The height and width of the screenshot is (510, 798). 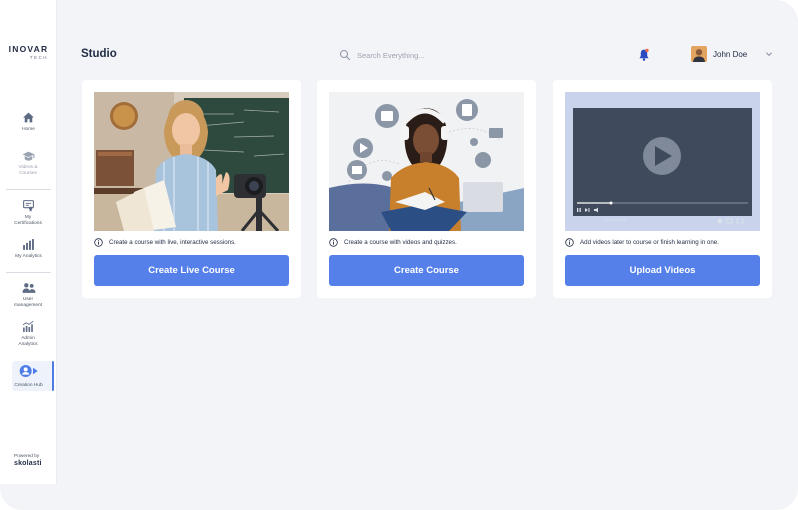 I want to click on creation-hub-icon, so click(x=28, y=371).